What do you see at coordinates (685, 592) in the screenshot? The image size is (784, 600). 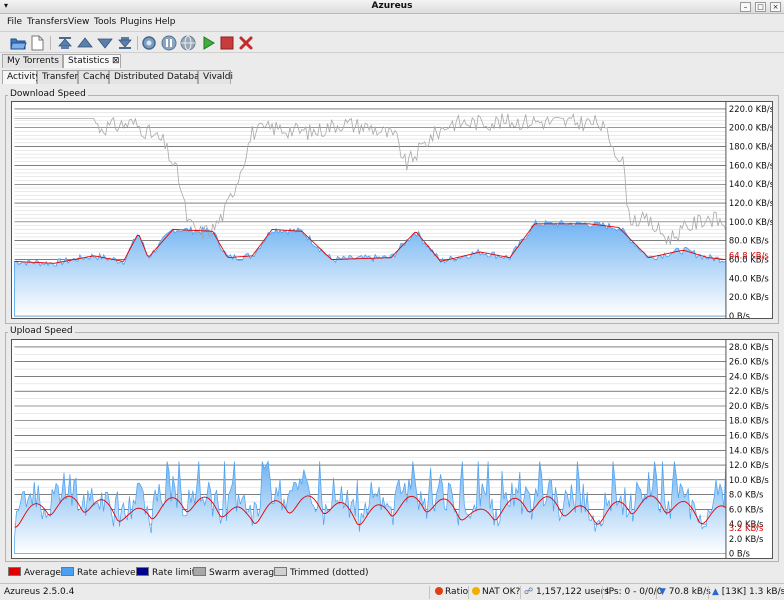 I see `download-speed-indicator: ▼ 70.8 kB/s` at bounding box center [685, 592].